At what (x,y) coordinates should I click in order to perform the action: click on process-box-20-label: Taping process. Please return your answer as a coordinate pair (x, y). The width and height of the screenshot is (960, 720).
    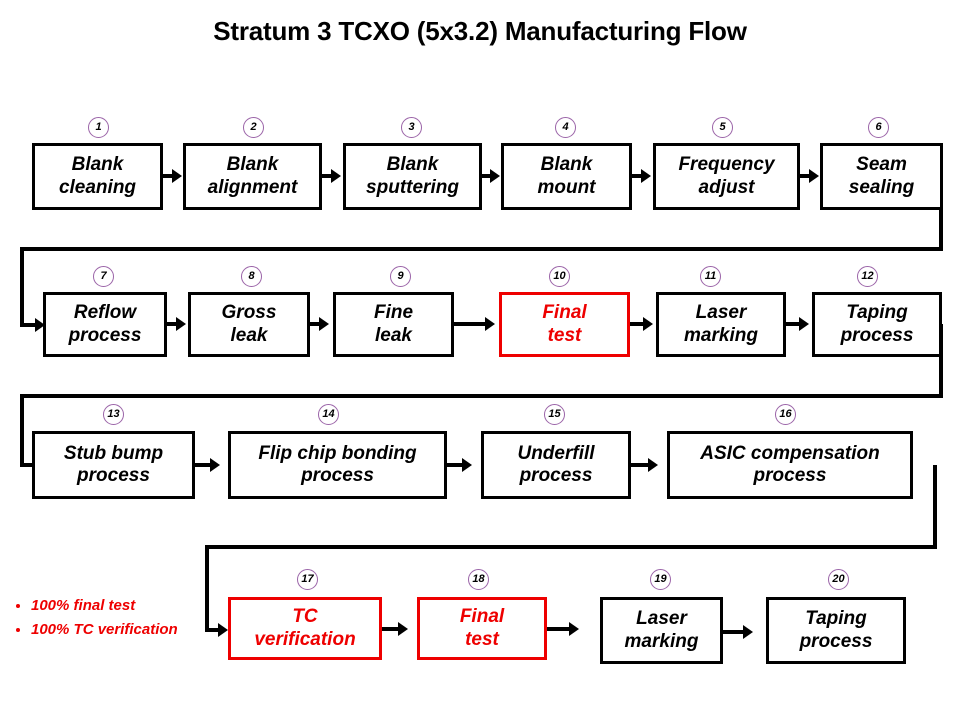
    Looking at the image, I should click on (836, 630).